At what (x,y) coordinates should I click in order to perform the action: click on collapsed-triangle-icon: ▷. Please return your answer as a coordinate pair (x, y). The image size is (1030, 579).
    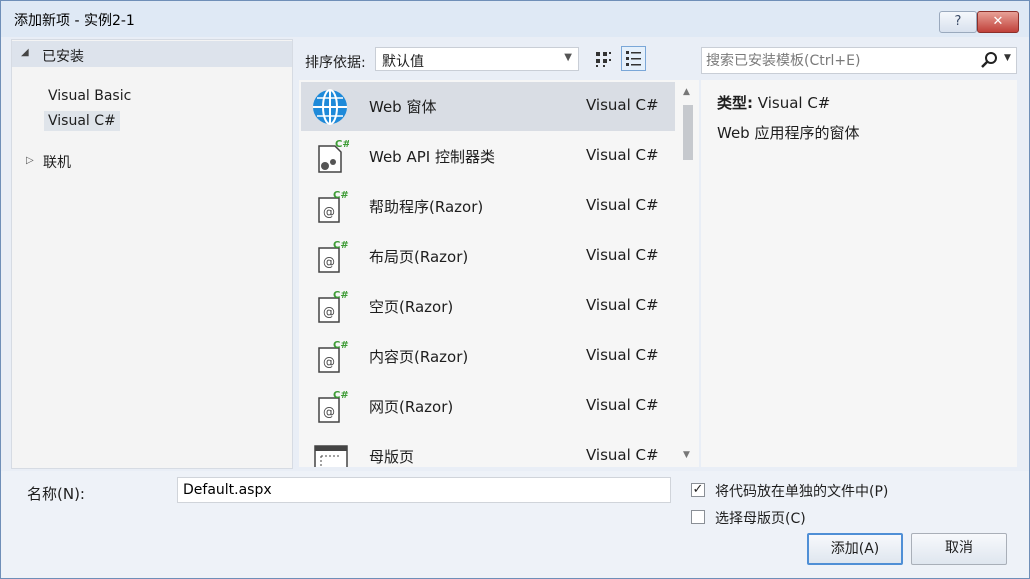
    Looking at the image, I should click on (30, 160).